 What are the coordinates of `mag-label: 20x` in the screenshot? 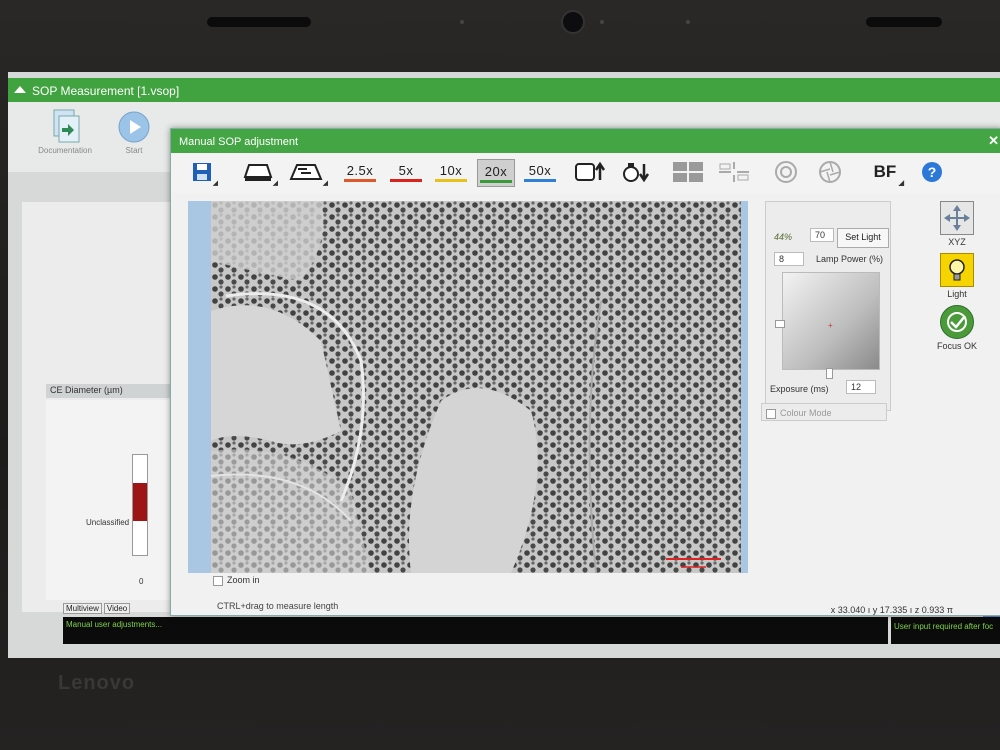 It's located at (496, 171).